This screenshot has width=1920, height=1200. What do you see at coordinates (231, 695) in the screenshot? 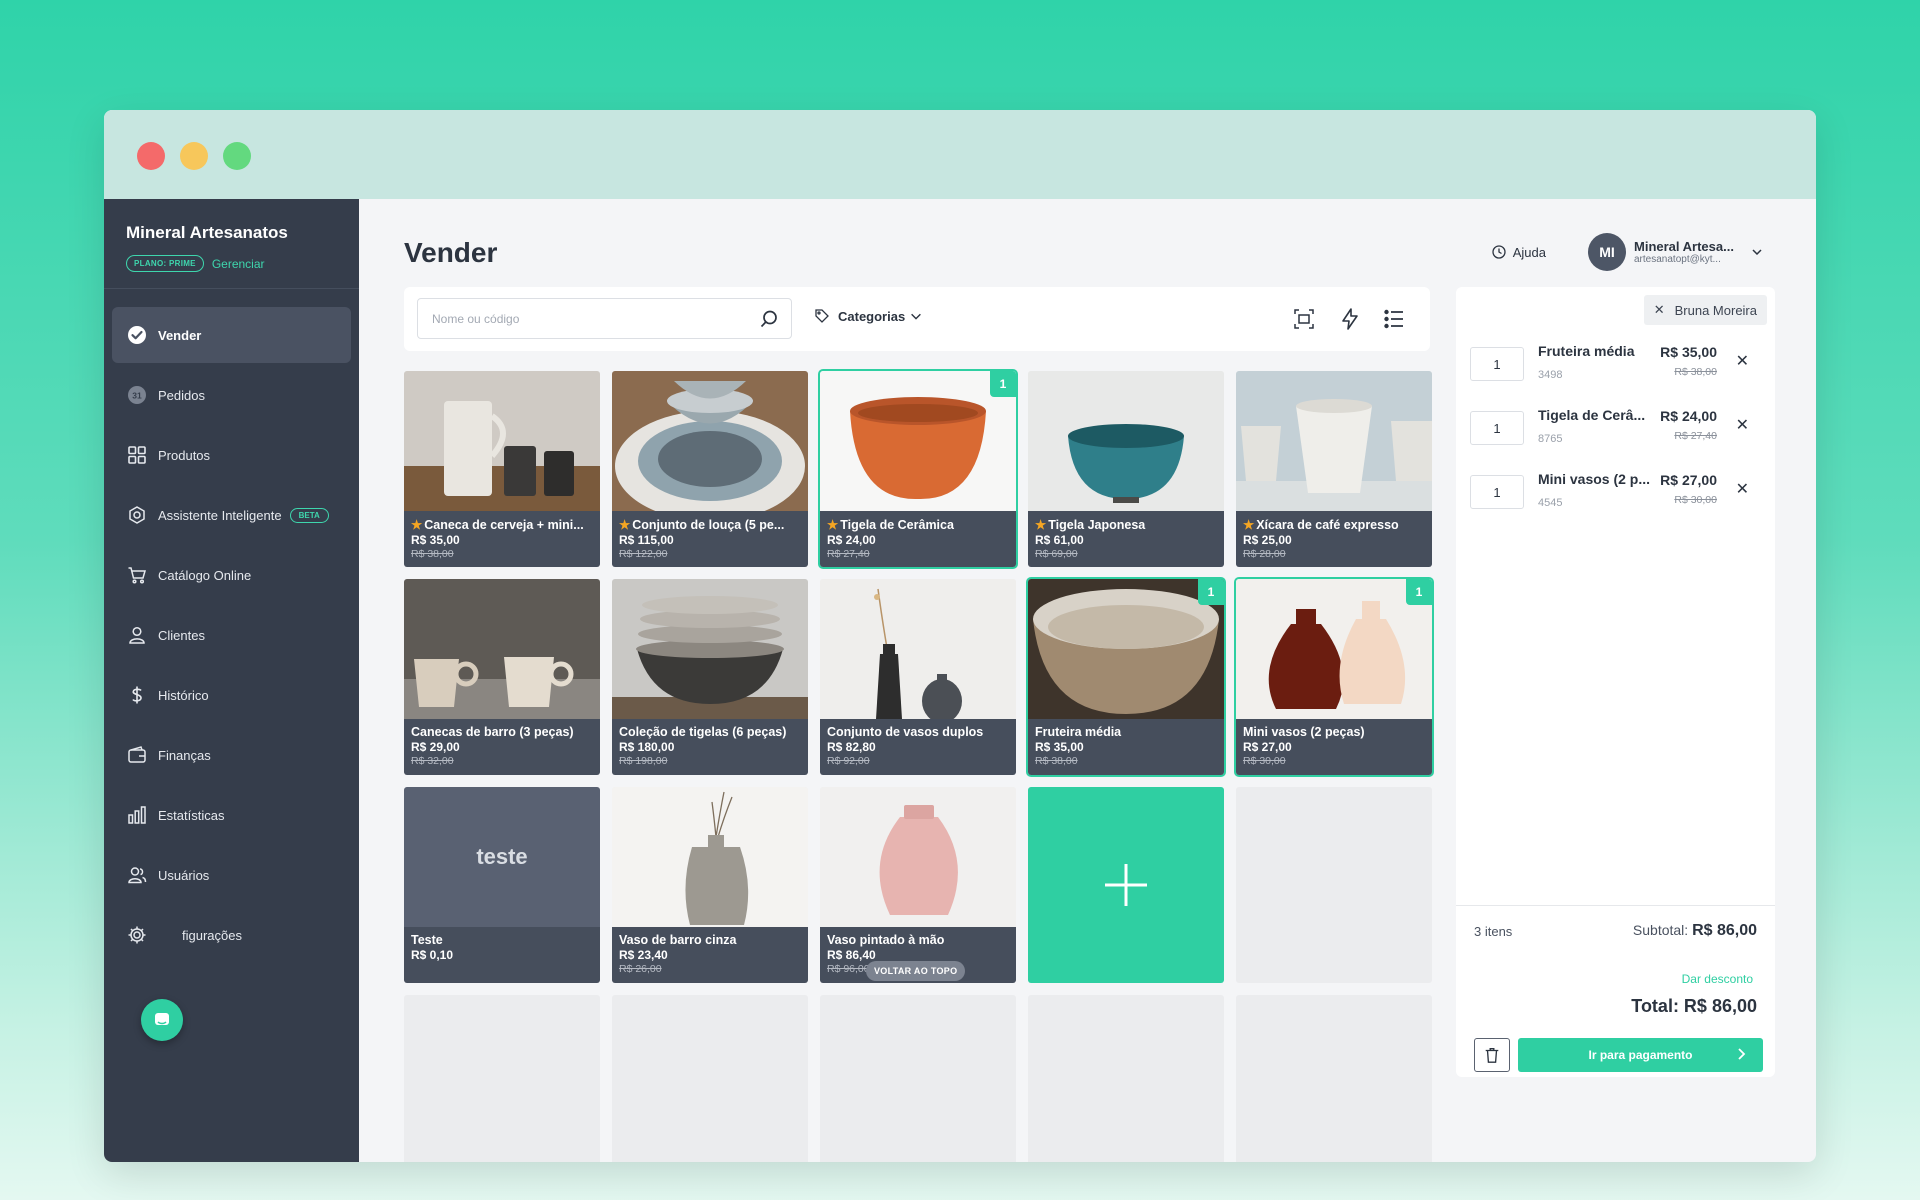
I see `sidebar-item-historico: Histórico` at bounding box center [231, 695].